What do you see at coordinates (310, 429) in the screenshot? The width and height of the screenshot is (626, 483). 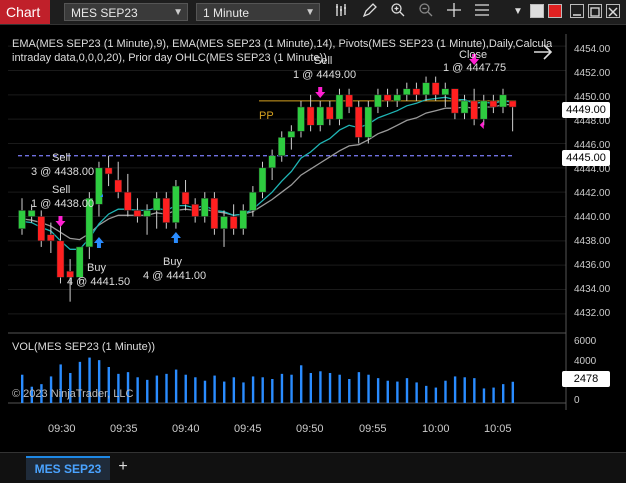 I see `time-tick: 09:50` at bounding box center [310, 429].